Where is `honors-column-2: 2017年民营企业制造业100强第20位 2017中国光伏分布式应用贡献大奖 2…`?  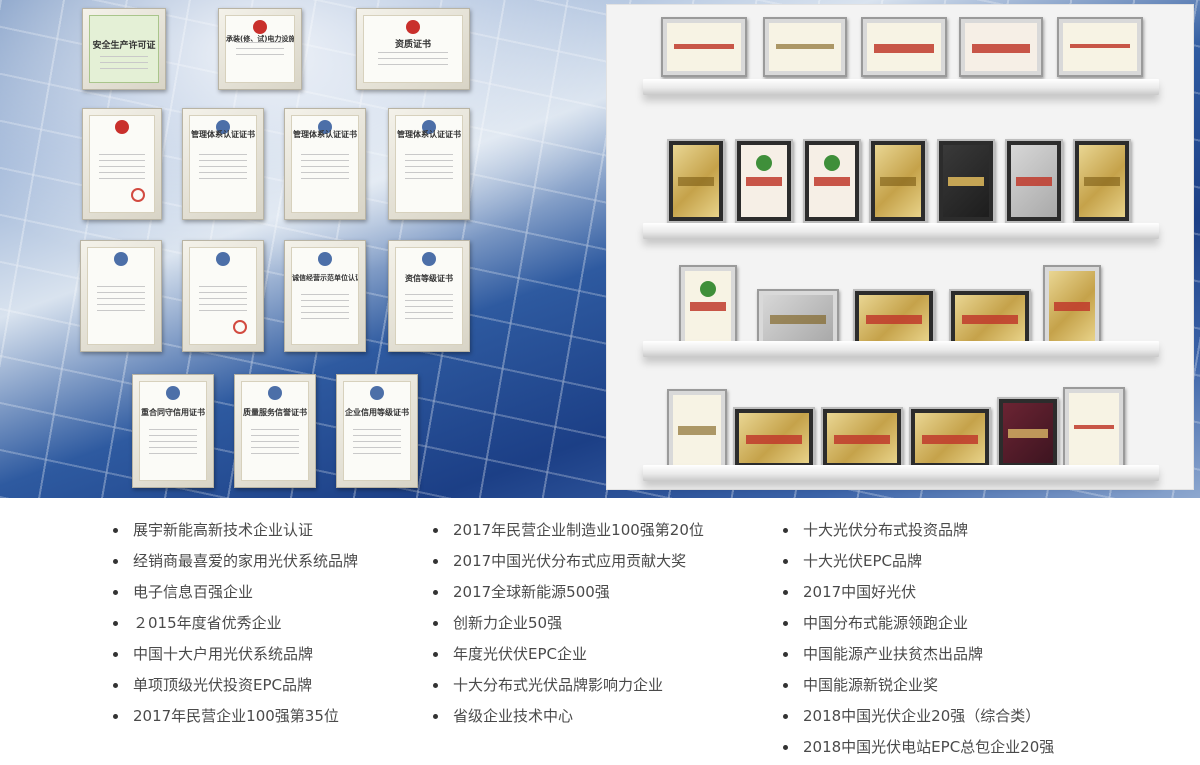 honors-column-2: 2017年民营企业制造业100强第20位 2017中国光伏分布式应用贡献大奖 2… is located at coordinates (568, 626).